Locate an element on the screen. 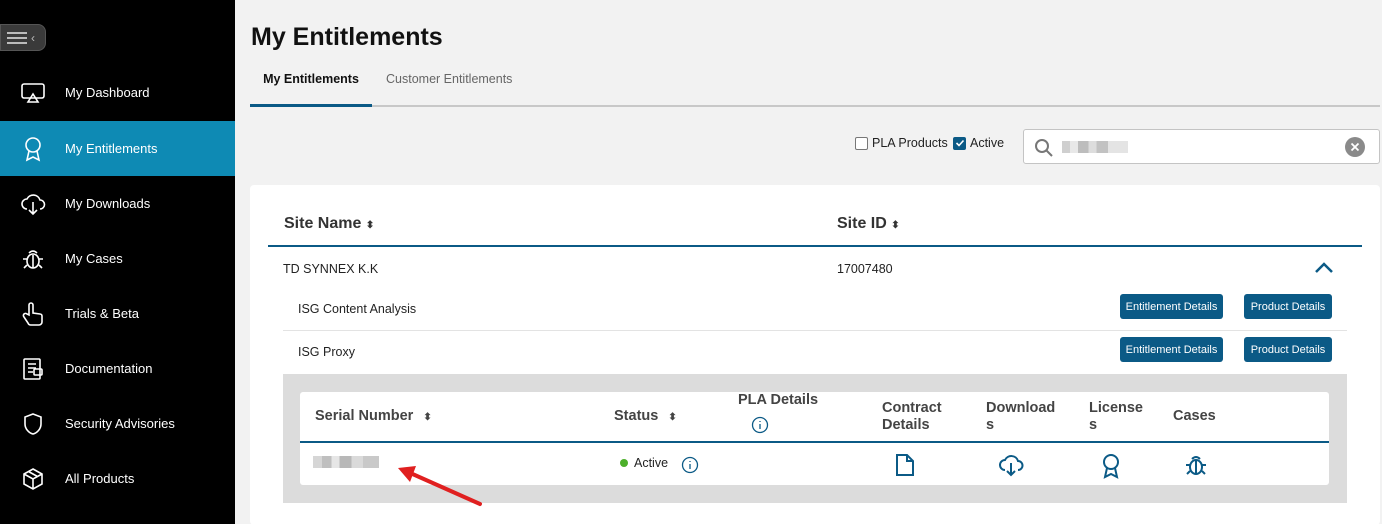 The image size is (1382, 524). page-title: My Entitlements is located at coordinates (347, 37).